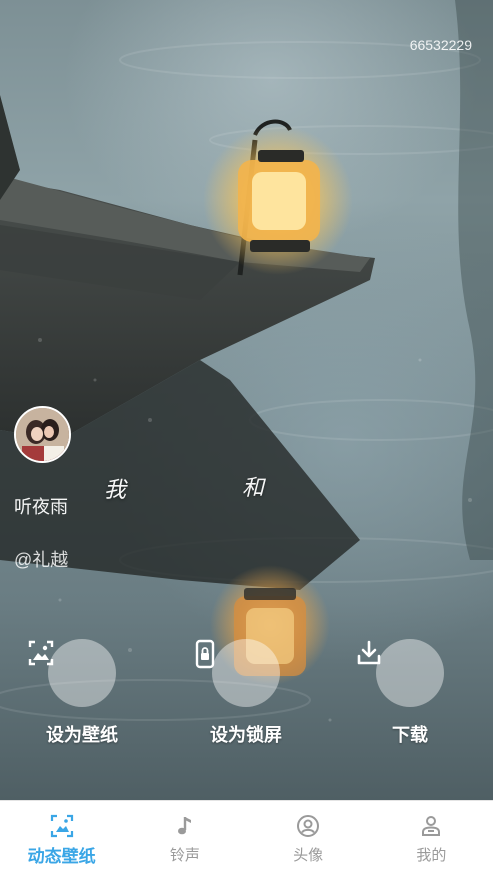 This screenshot has width=493, height=876. Describe the element at coordinates (41, 559) in the screenshot. I see `author-handle: @礼越` at that location.